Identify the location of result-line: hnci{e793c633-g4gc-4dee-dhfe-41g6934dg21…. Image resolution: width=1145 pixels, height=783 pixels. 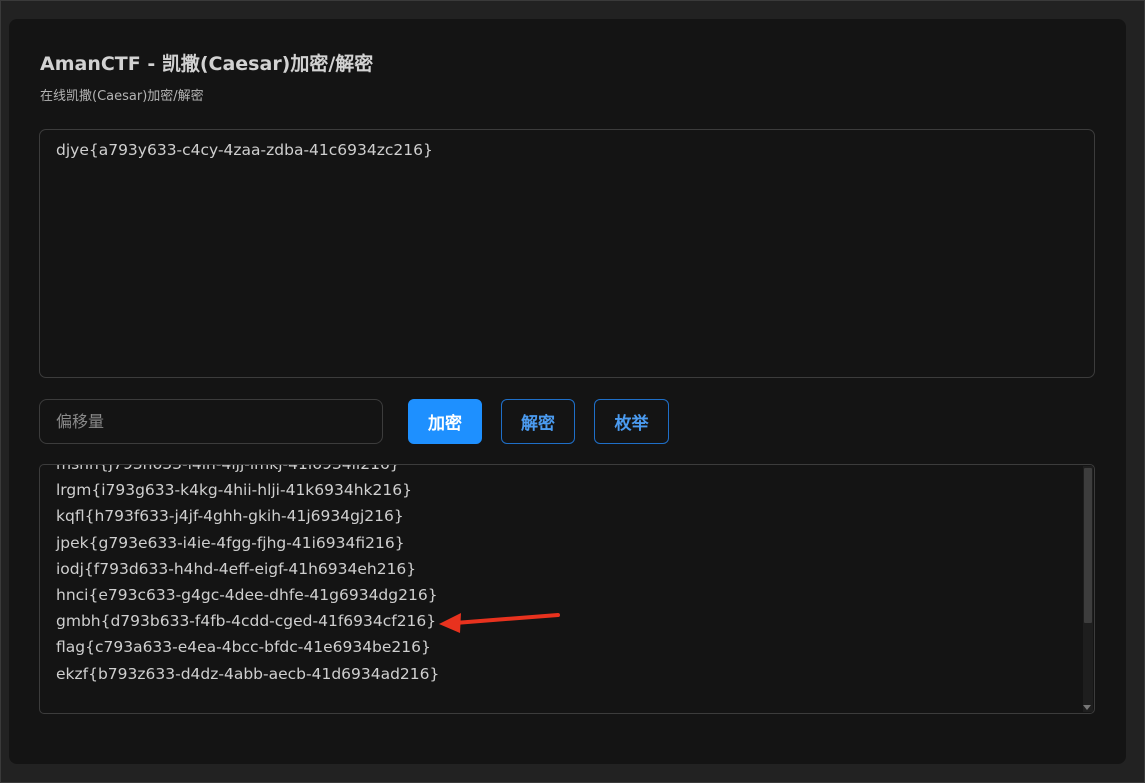
(247, 594).